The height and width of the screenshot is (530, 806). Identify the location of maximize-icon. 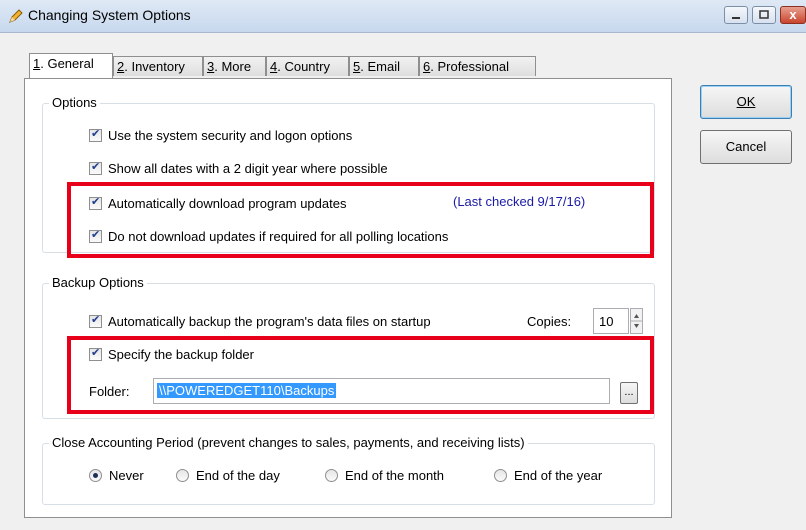
(764, 14).